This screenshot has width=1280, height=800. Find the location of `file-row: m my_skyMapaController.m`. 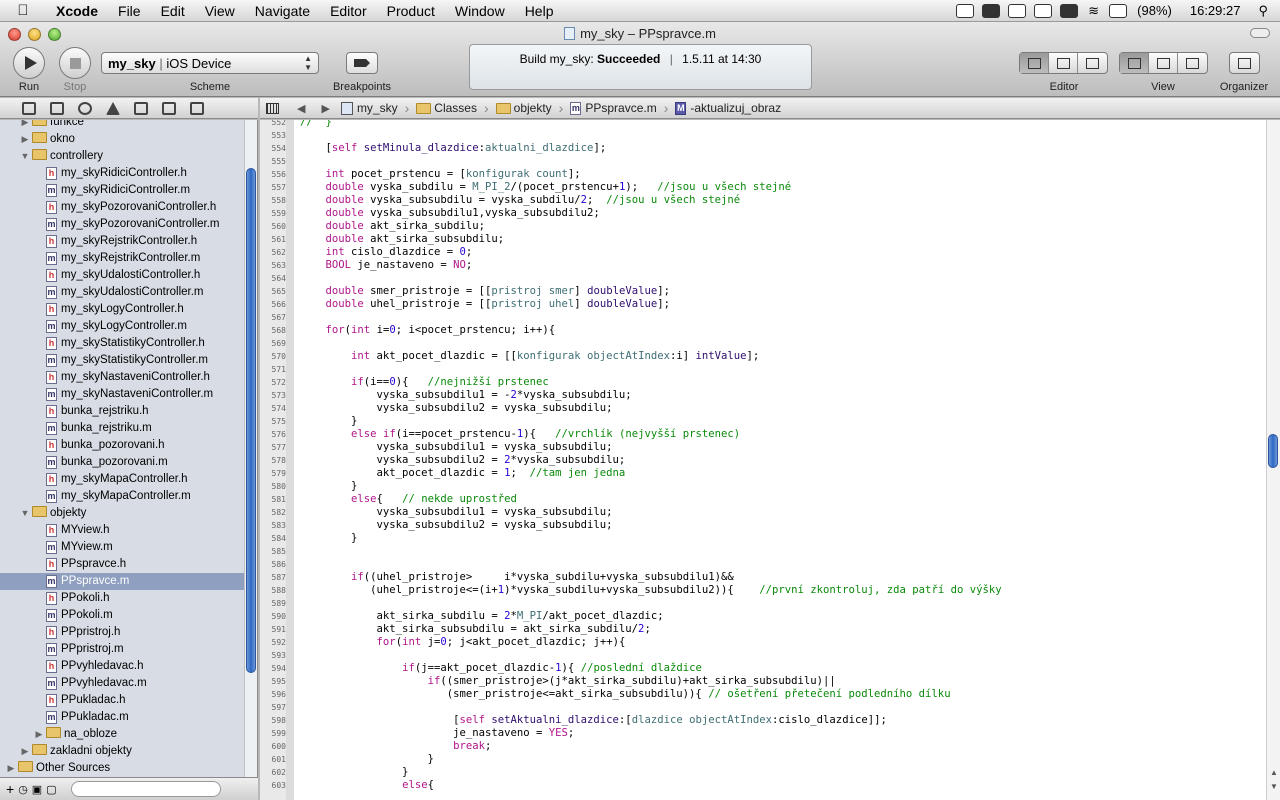

file-row: m my_skyMapaController.m is located at coordinates (122, 496).